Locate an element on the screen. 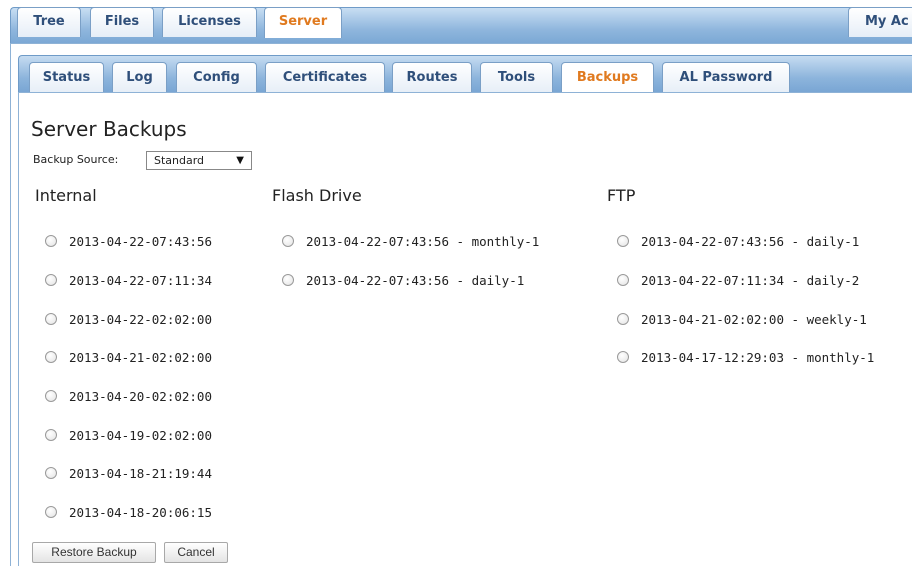 This screenshot has height=566, width=912. tab-log: Log is located at coordinates (139, 77).